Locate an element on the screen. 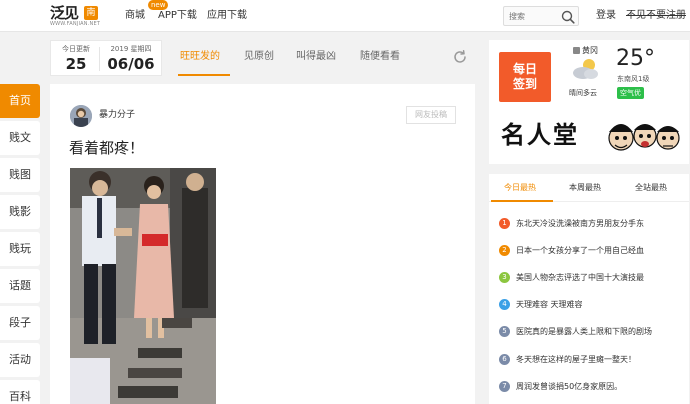 The width and height of the screenshot is (690, 404). hot-list-item: 4 天理难容 天理难容 is located at coordinates (593, 305).